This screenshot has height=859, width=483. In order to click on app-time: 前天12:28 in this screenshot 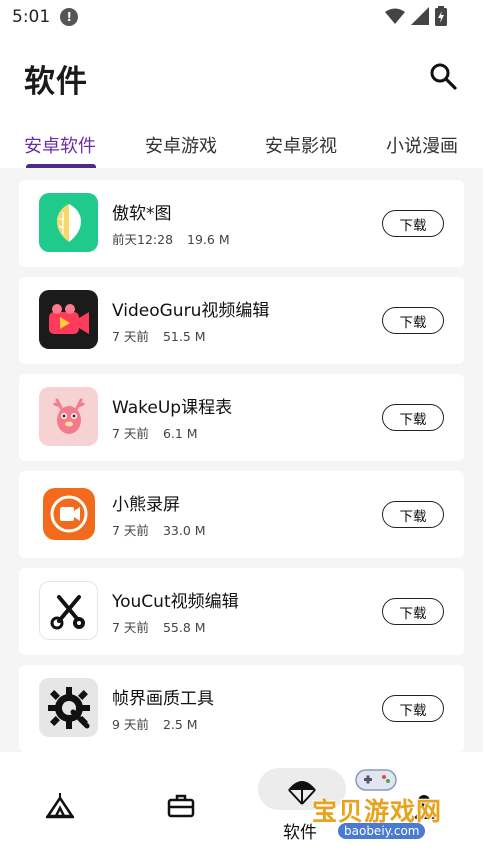, I will do `click(143, 239)`.